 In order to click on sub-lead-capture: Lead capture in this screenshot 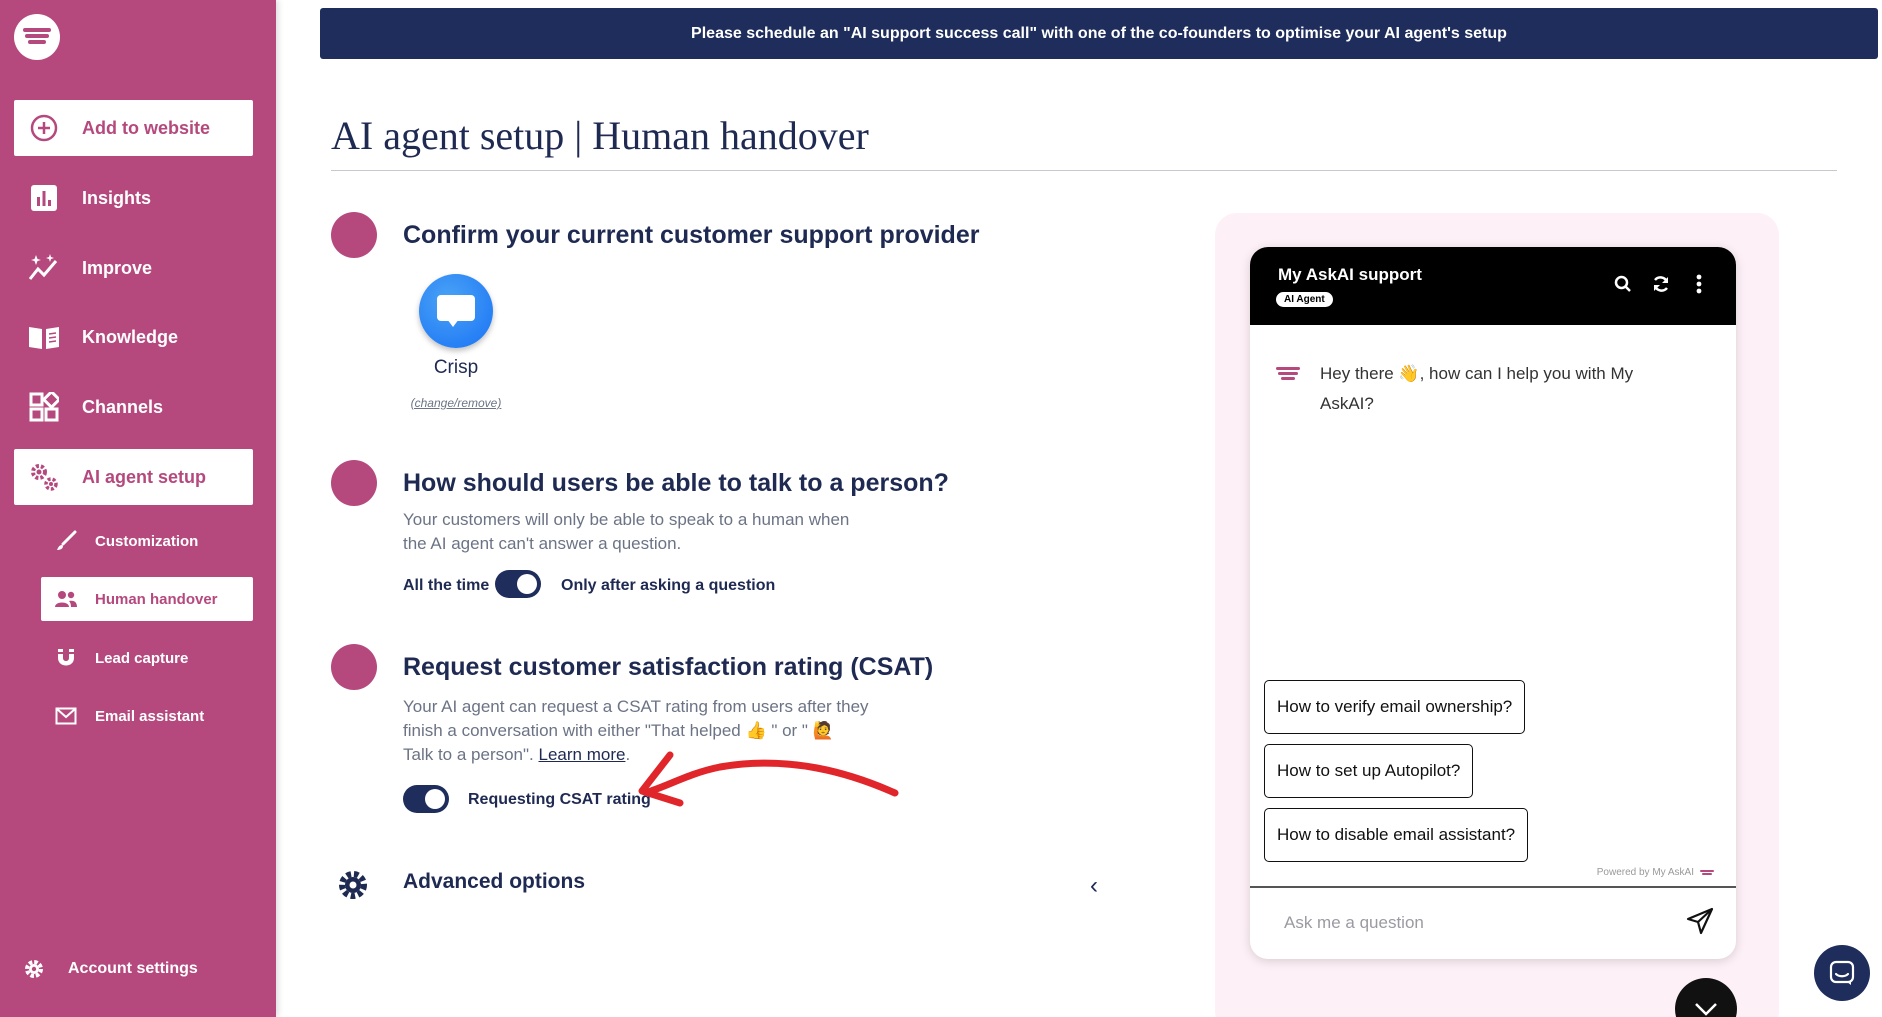, I will do `click(147, 658)`.